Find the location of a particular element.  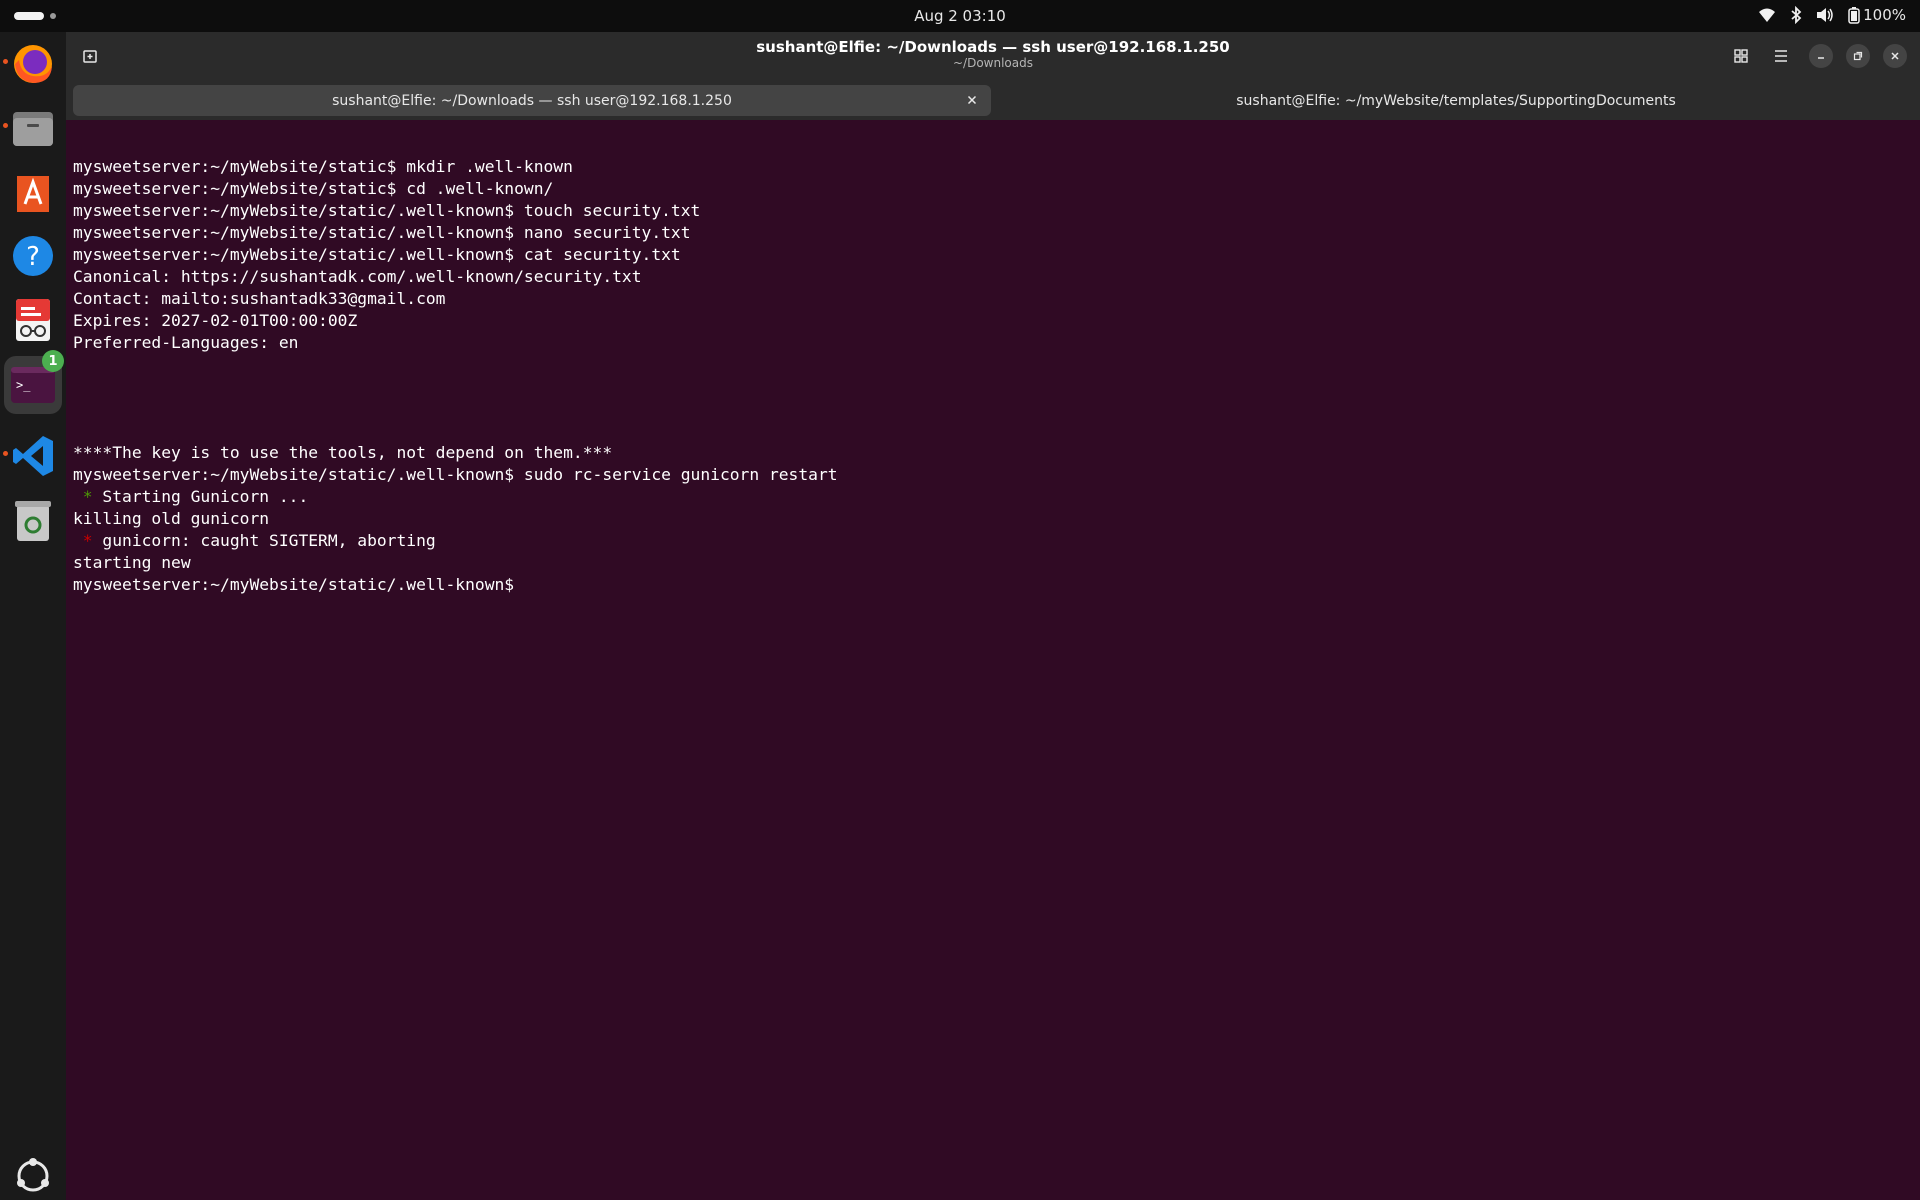

battery-icon: 100% is located at coordinates (1877, 15).